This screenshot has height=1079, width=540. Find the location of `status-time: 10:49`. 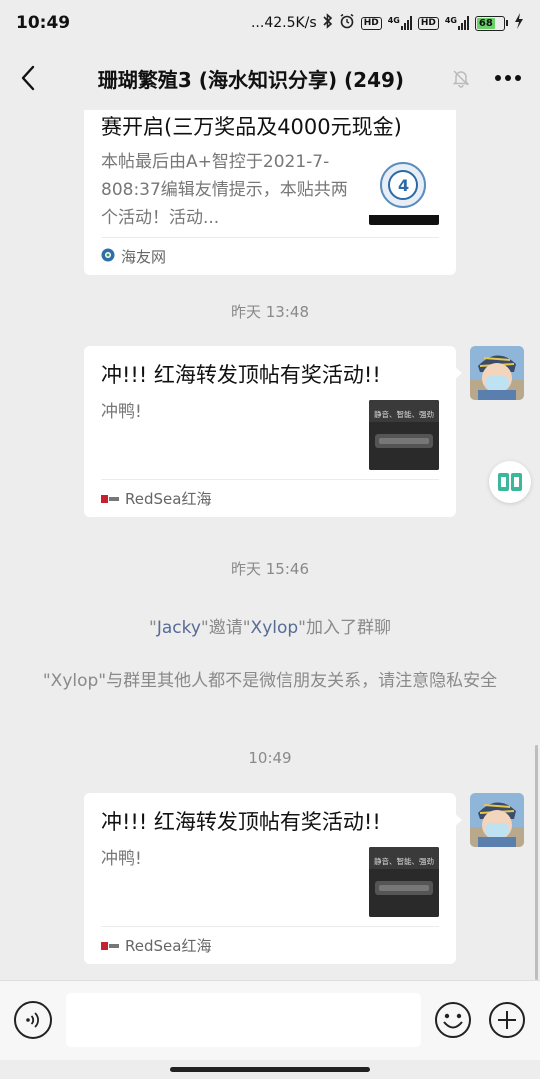

status-time: 10:49 is located at coordinates (43, 23).